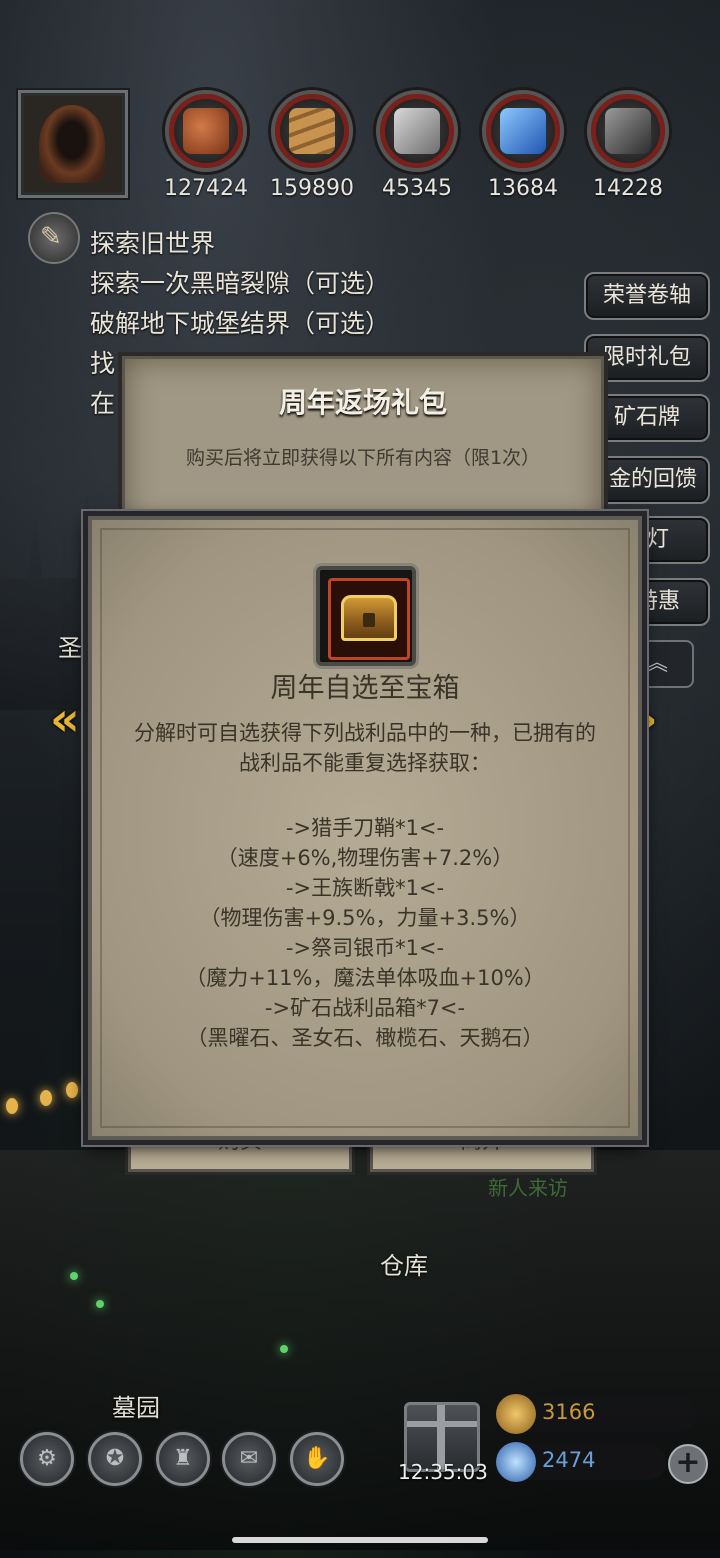 Image resolution: width=720 pixels, height=1558 pixels. What do you see at coordinates (240, 282) in the screenshot?
I see `quest-item: 探索一次黑暗裂隙（可选）` at bounding box center [240, 282].